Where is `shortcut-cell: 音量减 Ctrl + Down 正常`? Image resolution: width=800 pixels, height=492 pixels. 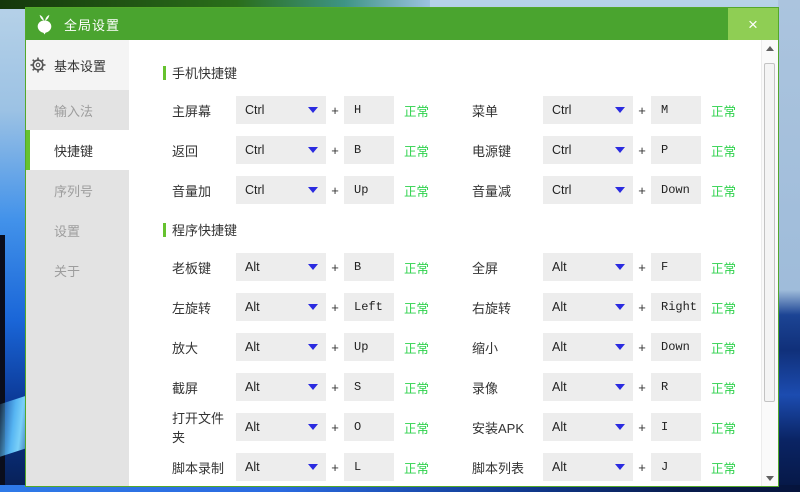 shortcut-cell: 音量减 Ctrl + Down 正常 is located at coordinates (616, 190).